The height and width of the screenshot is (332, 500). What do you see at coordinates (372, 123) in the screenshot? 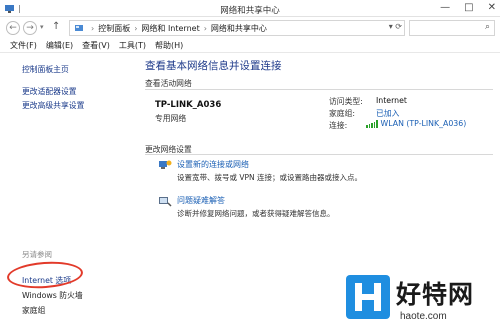
I see `wifi-signal-icon` at bounding box center [372, 123].